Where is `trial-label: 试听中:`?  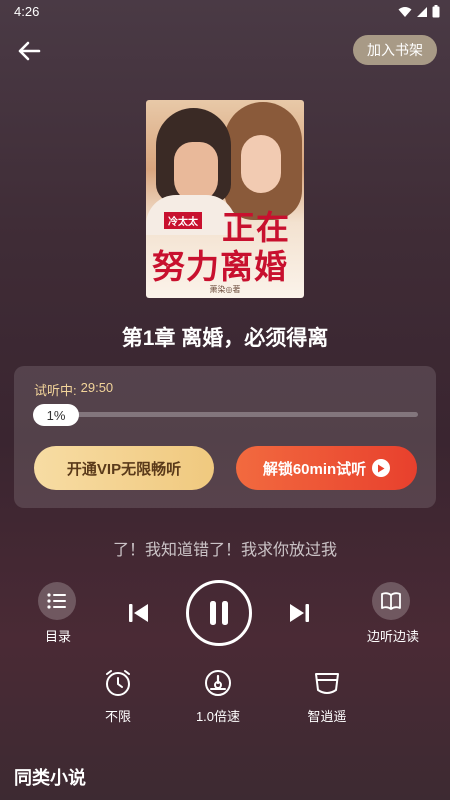 trial-label: 试听中: is located at coordinates (55, 390).